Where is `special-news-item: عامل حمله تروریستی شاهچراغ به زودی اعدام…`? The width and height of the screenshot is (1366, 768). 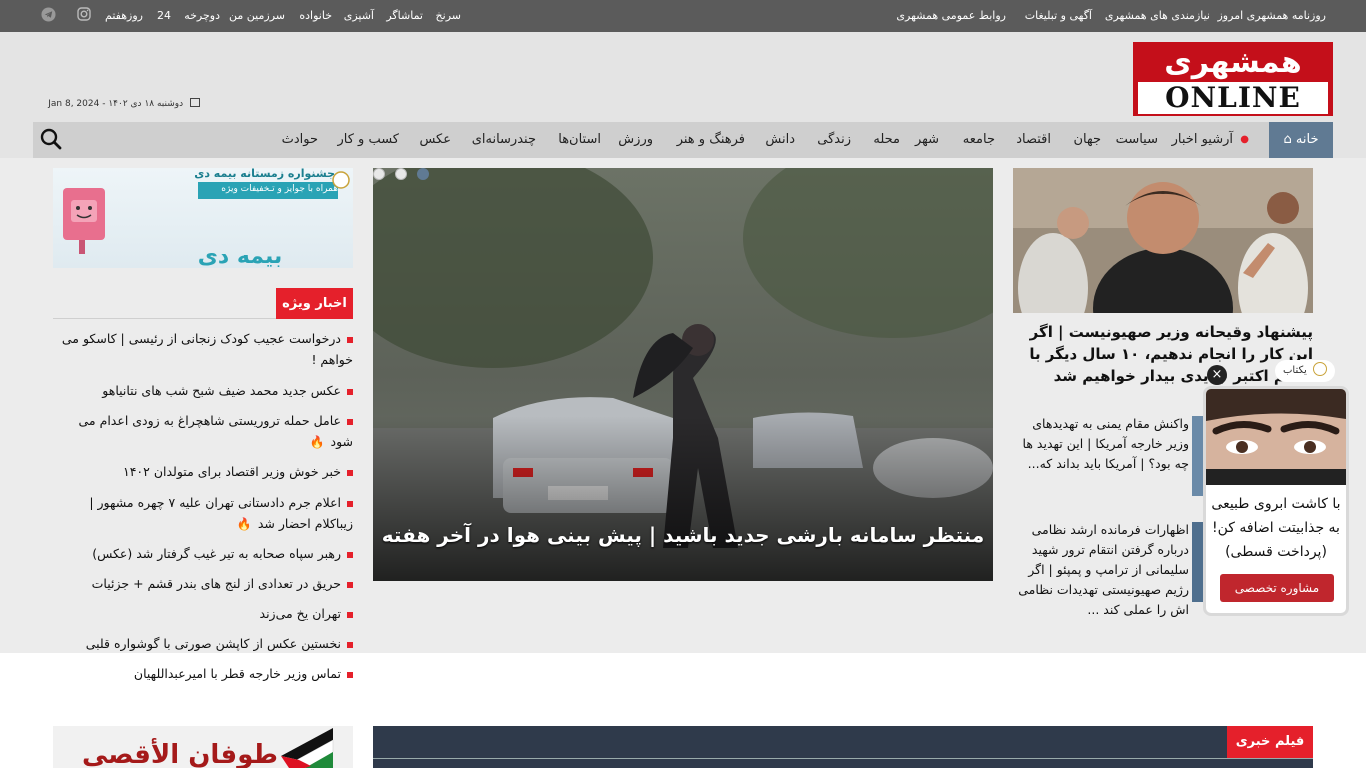 special-news-item: عامل حمله تروریستی شاهچراغ به زودی اعدام… is located at coordinates (206, 431).